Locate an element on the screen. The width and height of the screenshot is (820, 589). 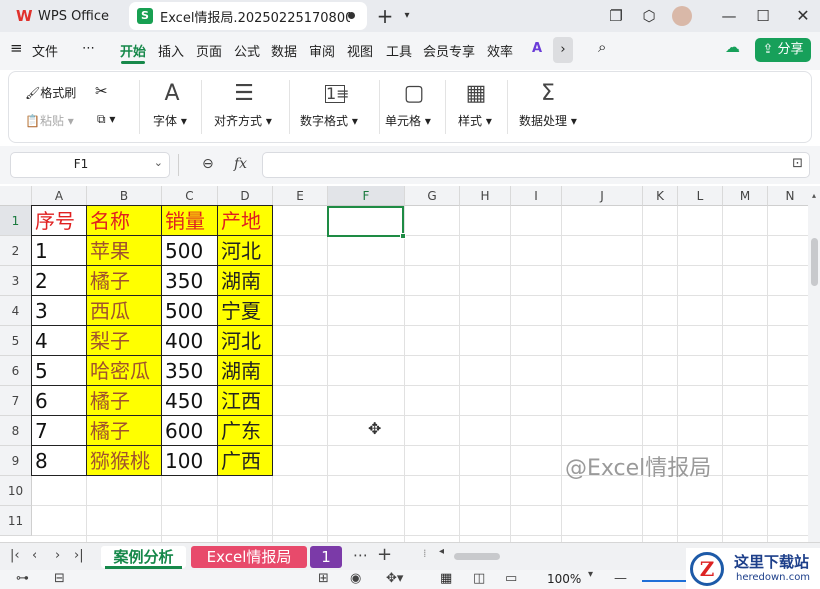
column-header-g: G is located at coordinates (432, 196).